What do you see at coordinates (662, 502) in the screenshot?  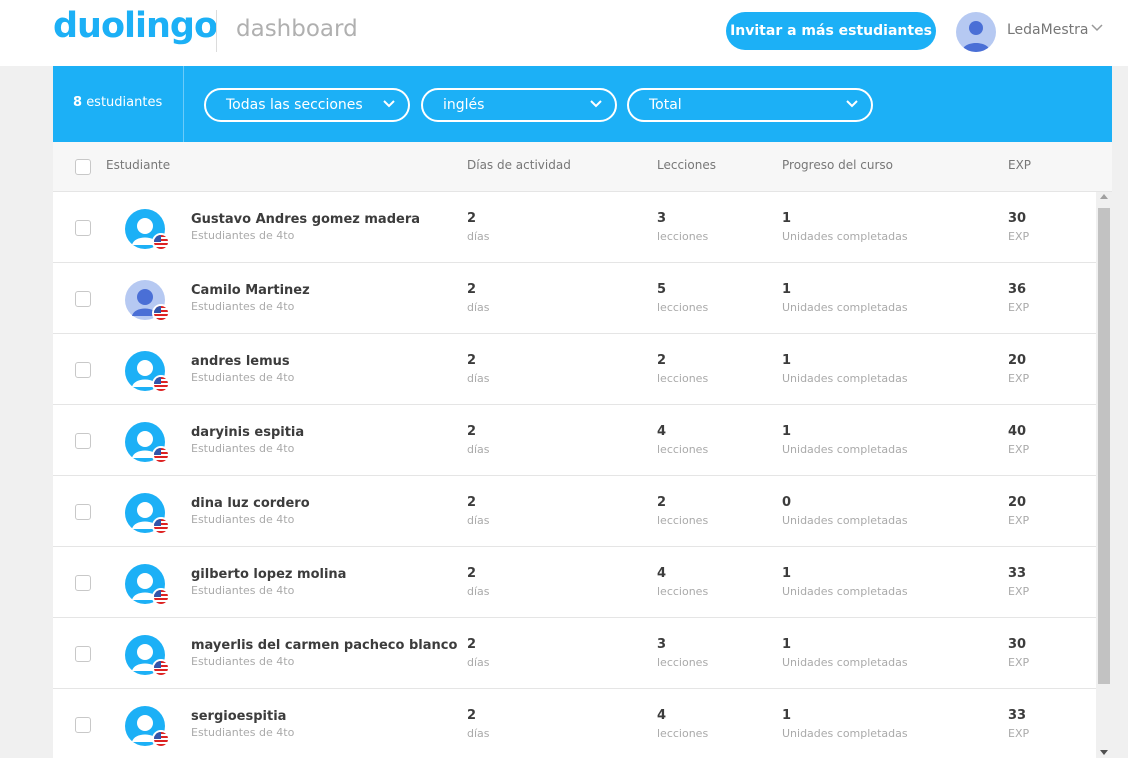 I see `lessons-value: 2` at bounding box center [662, 502].